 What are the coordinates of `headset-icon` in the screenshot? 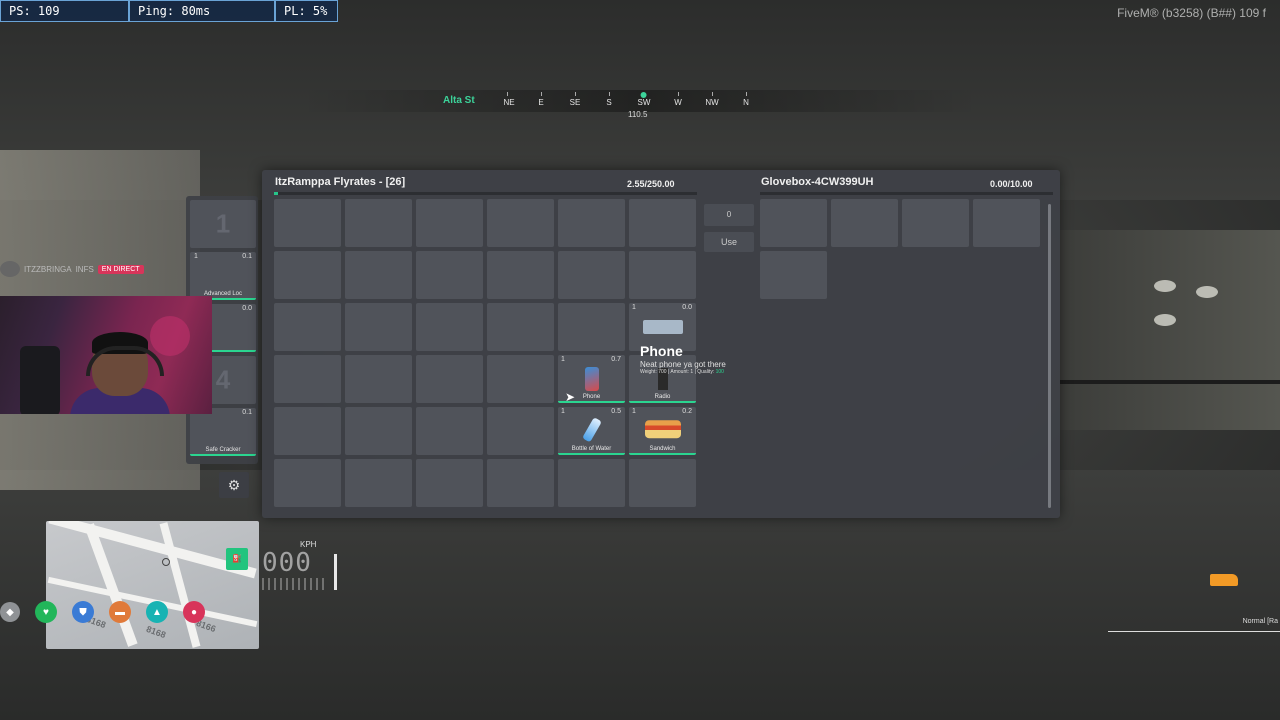 It's located at (125, 361).